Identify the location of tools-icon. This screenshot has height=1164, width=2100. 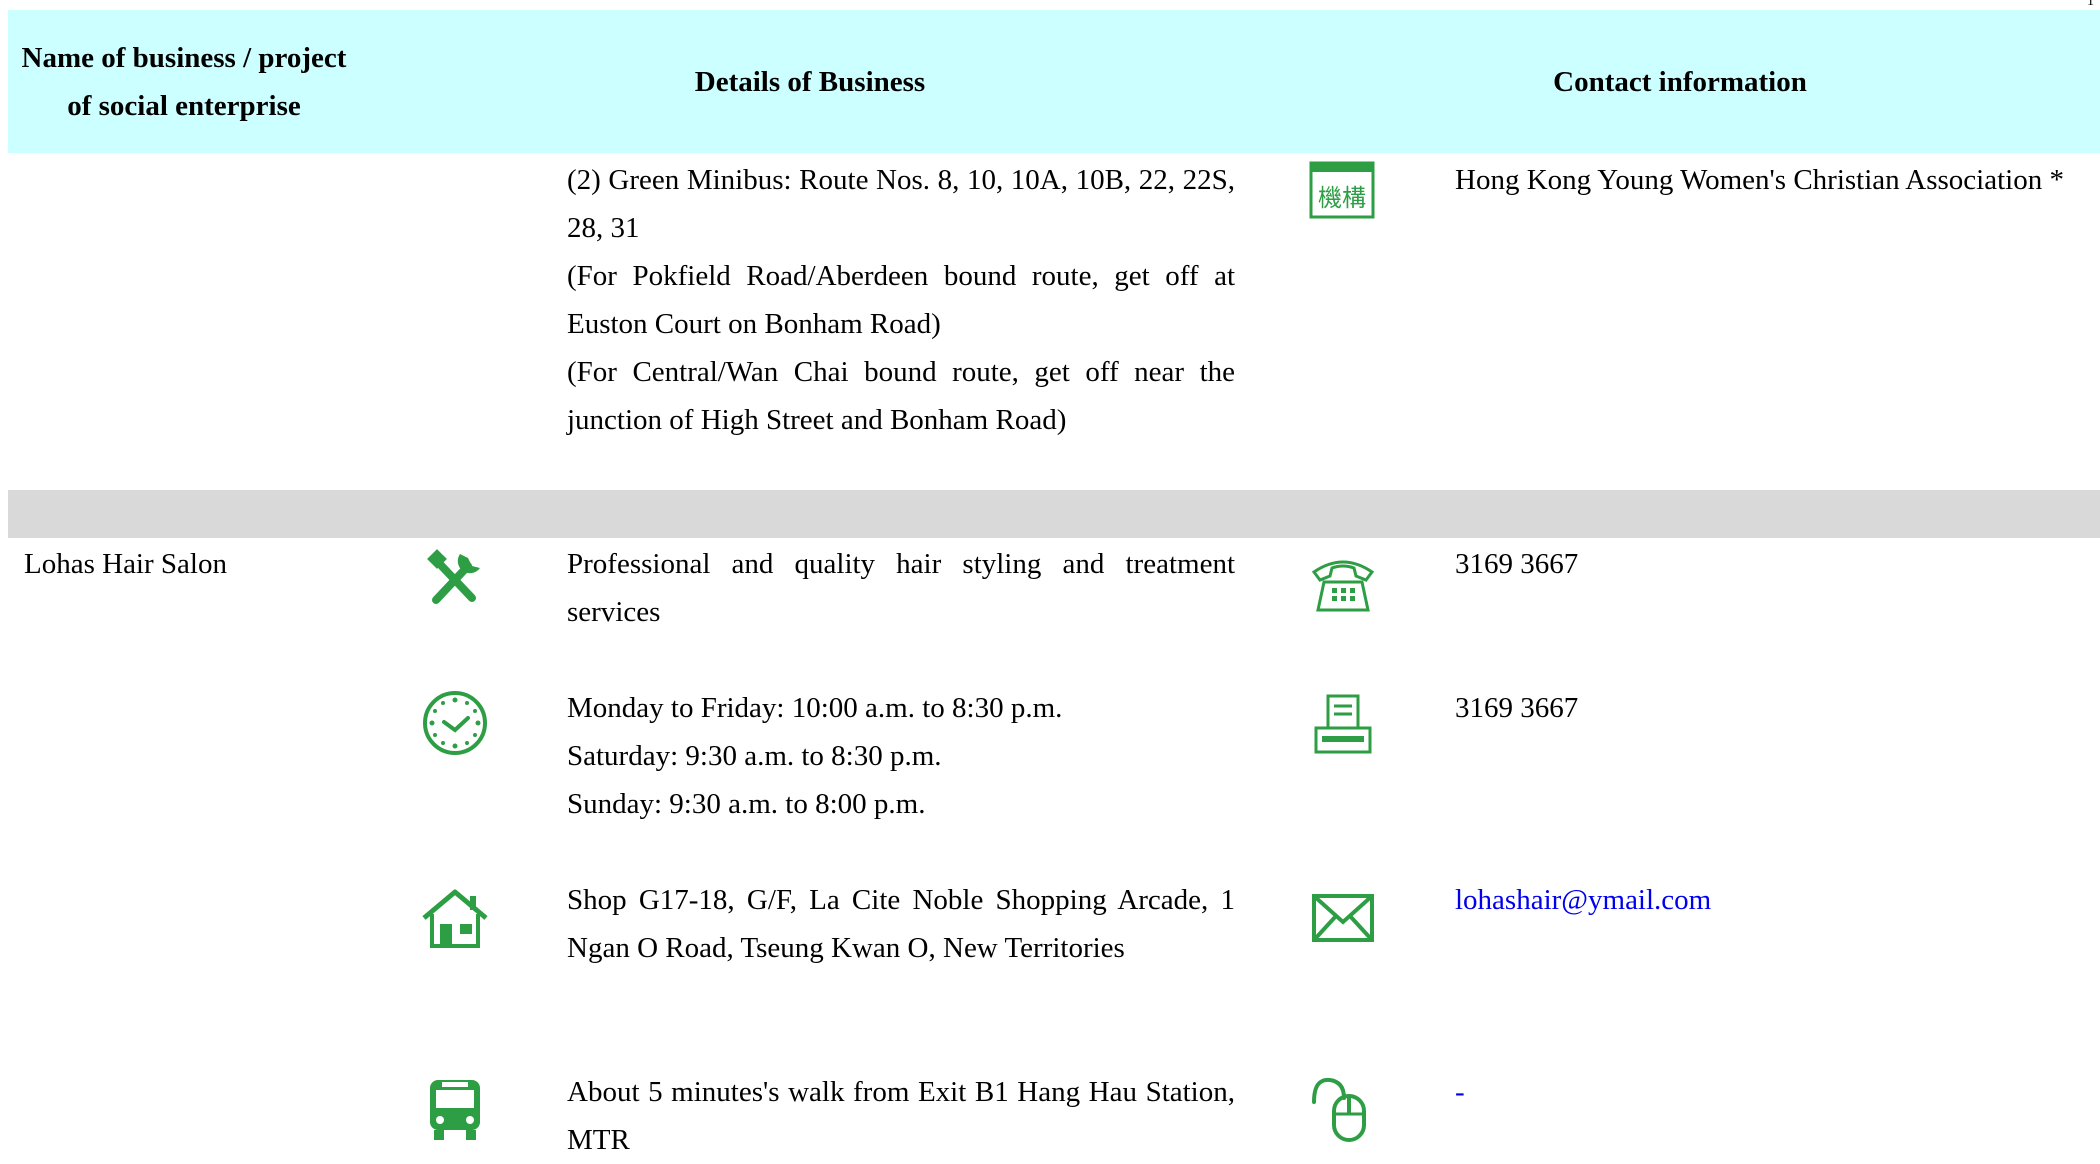
(455, 579).